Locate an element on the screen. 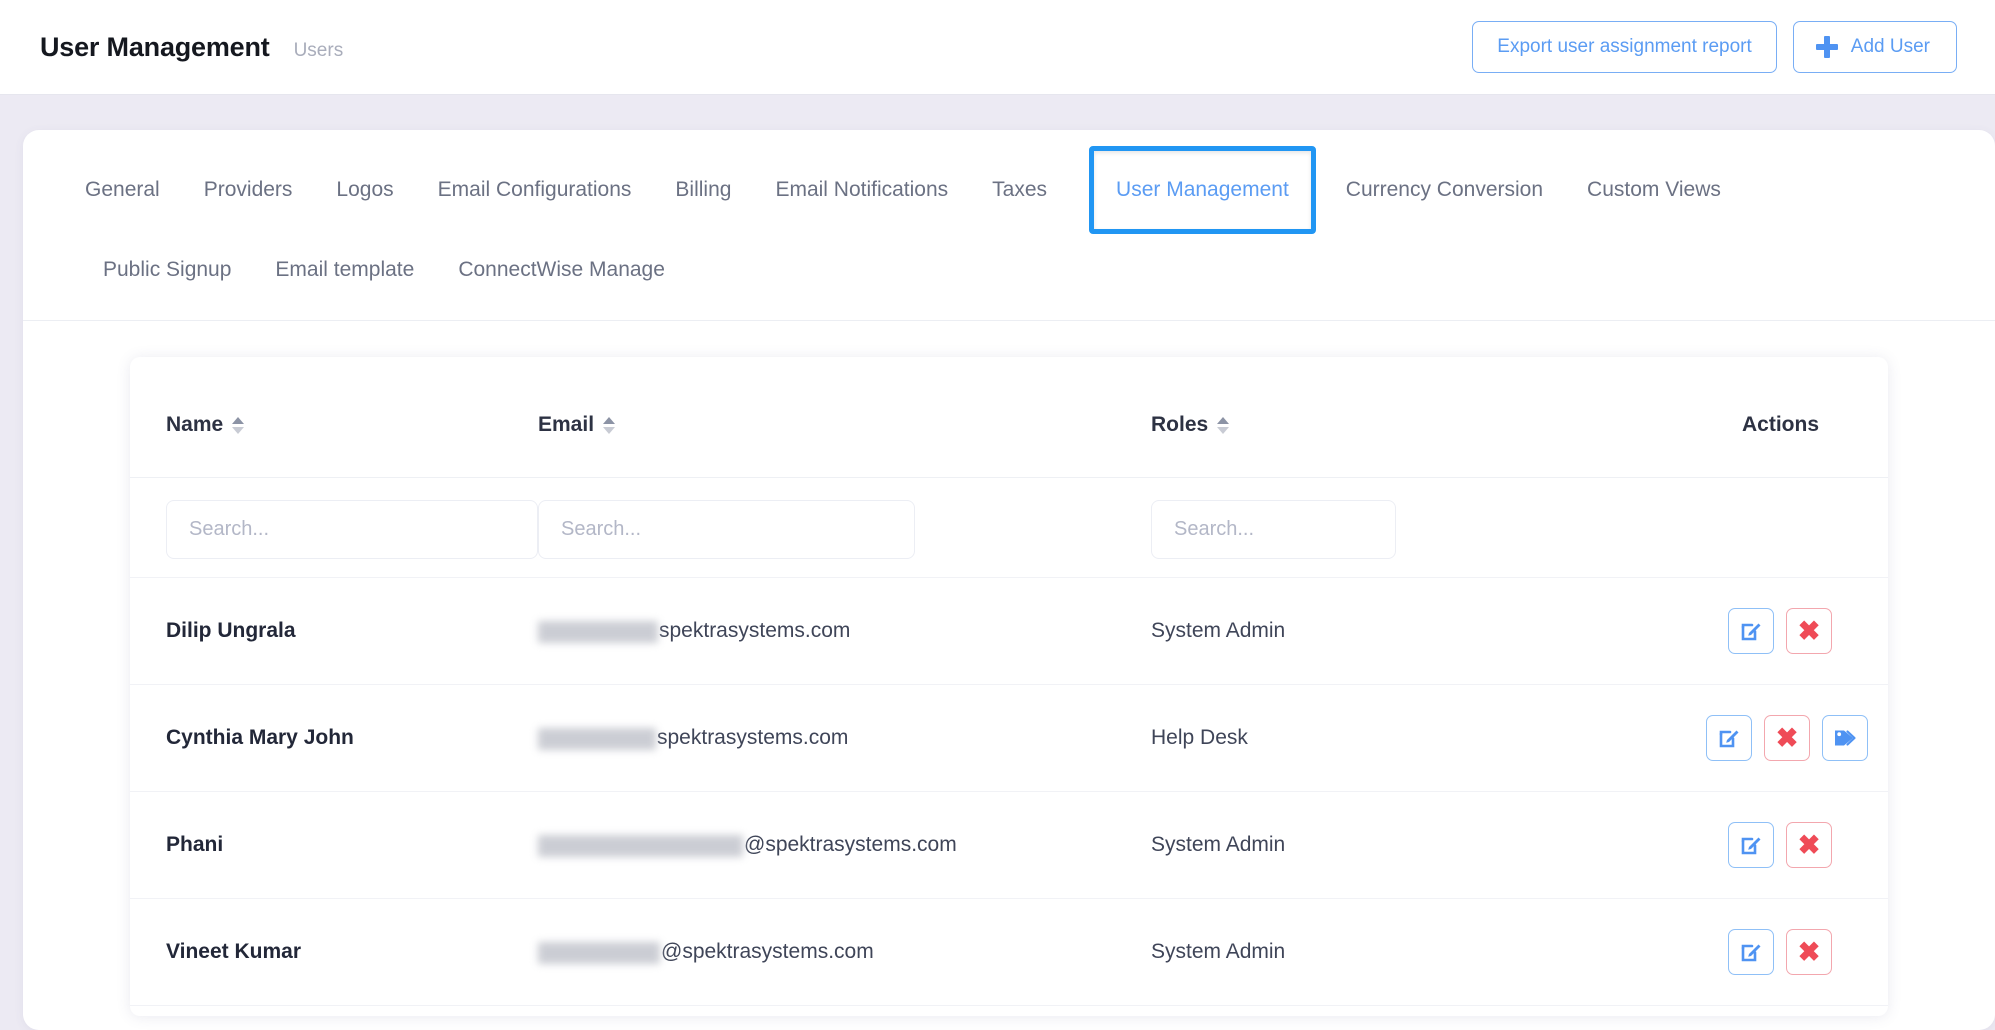 Image resolution: width=1995 pixels, height=1030 pixels. column-header-roles-label: Roles is located at coordinates (1180, 424).